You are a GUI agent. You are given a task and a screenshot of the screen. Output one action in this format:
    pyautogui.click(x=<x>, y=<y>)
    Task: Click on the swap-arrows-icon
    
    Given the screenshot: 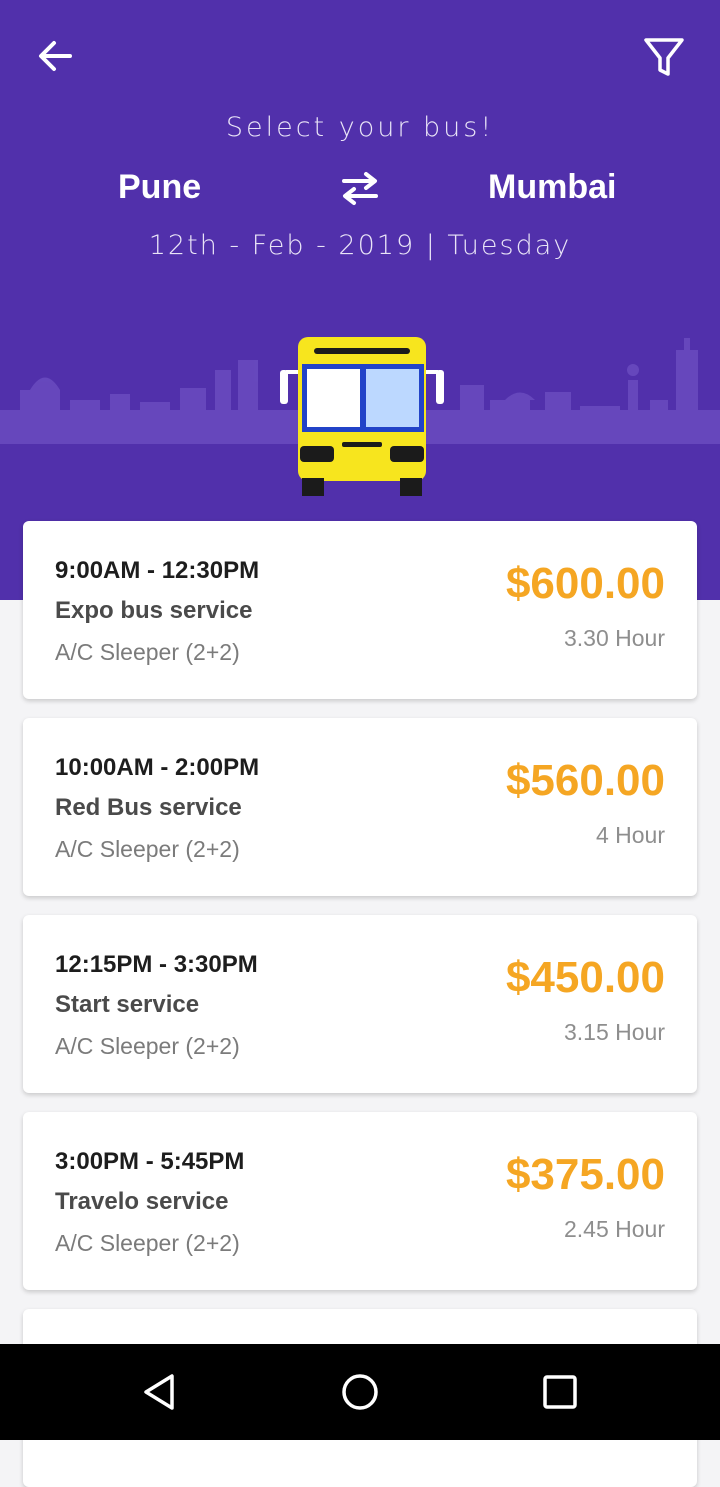 What is the action you would take?
    pyautogui.click(x=360, y=188)
    